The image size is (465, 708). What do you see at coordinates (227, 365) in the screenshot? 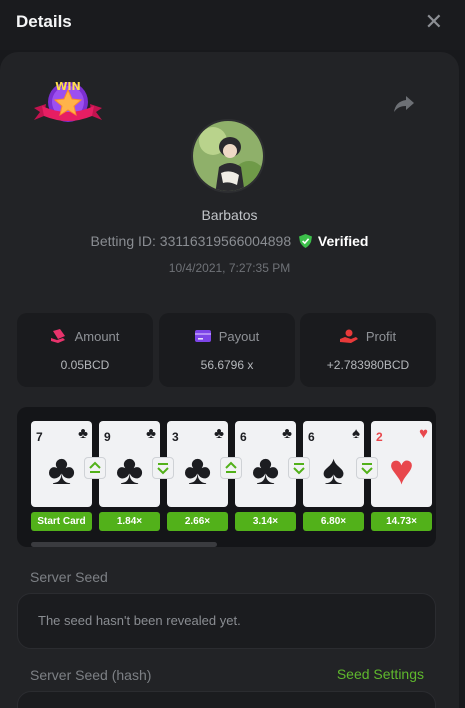
I see `payout-value: 56.6796 x` at bounding box center [227, 365].